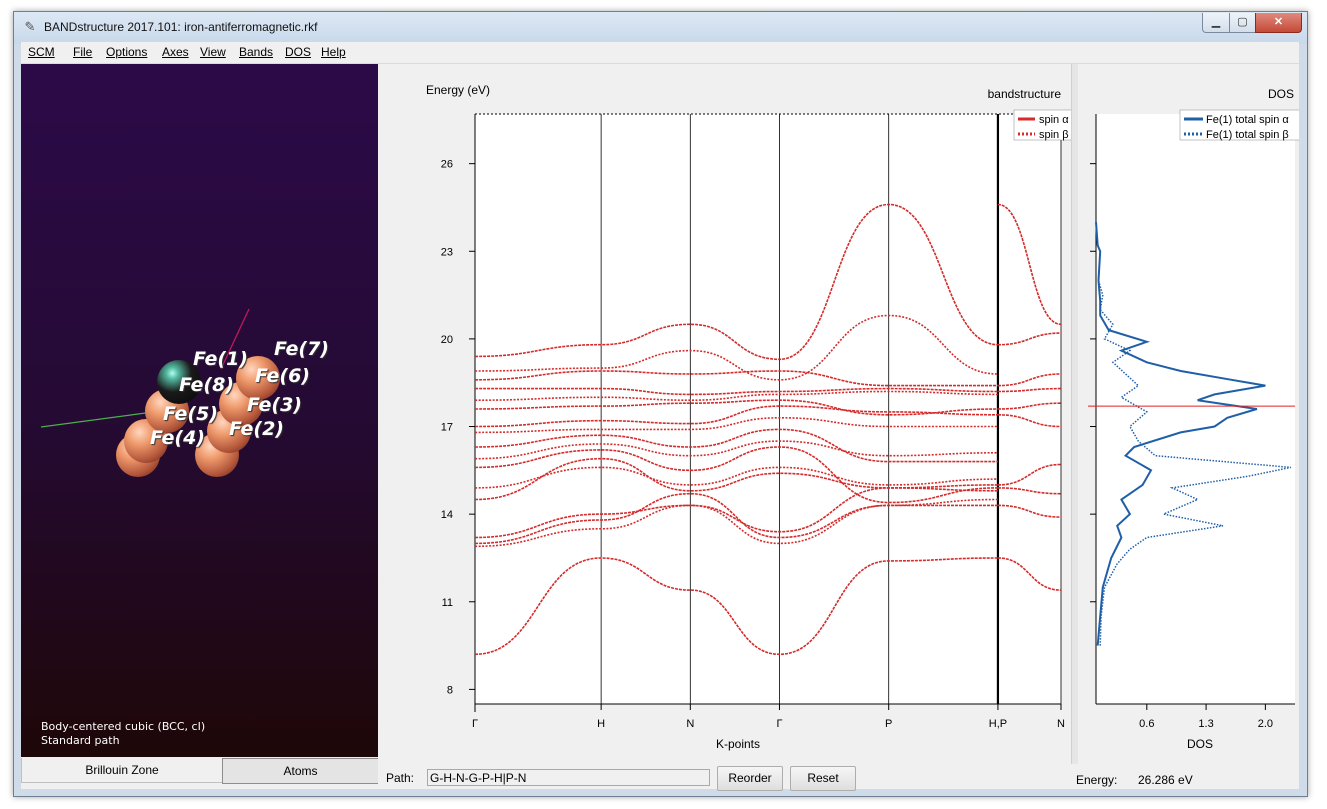 The width and height of the screenshot is (1327, 809). What do you see at coordinates (1205, 724) in the screenshot?
I see `dos-tick-label: 1.3` at bounding box center [1205, 724].